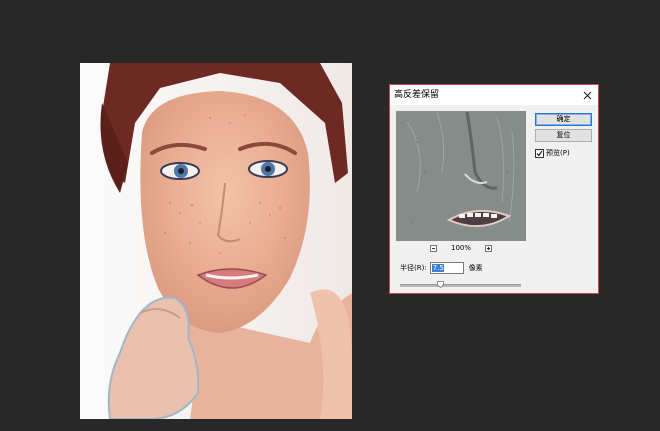 The image size is (660, 431). I want to click on zoom-out-button, so click(433, 248).